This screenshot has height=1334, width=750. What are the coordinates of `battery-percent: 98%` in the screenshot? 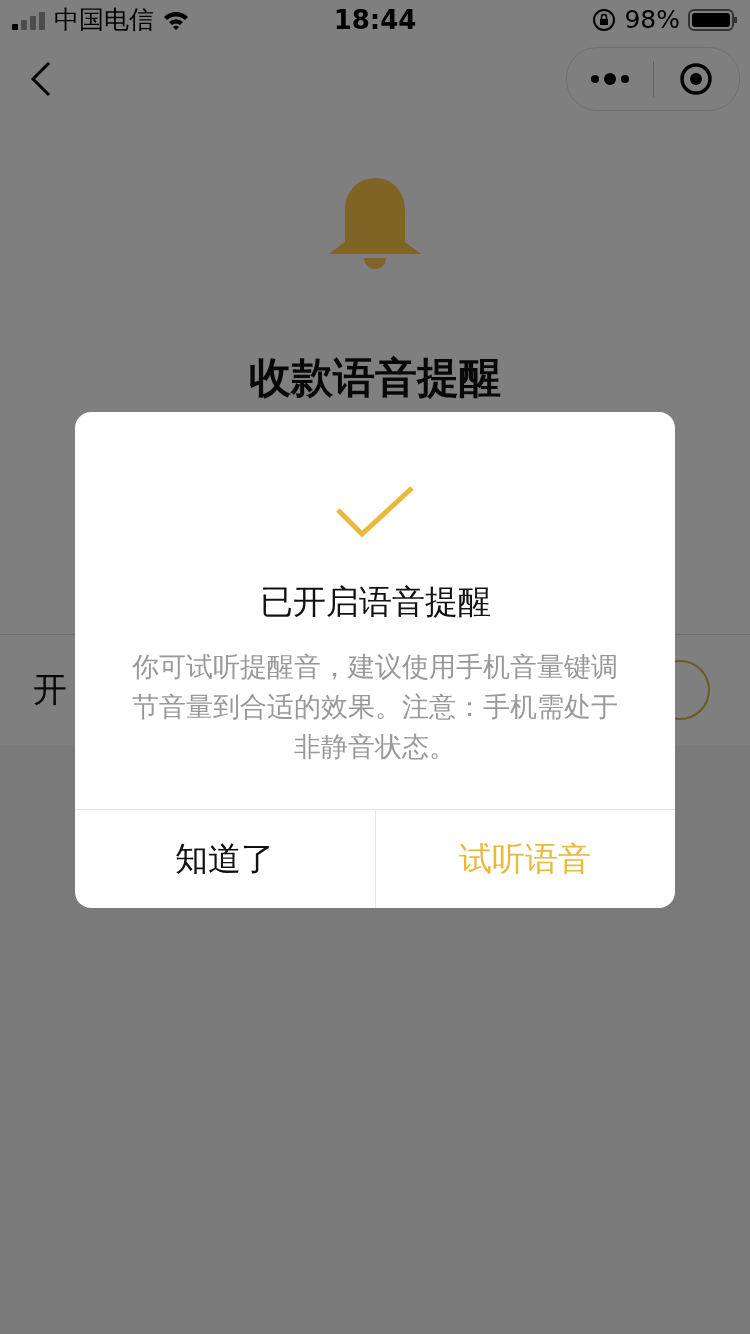 It's located at (652, 20).